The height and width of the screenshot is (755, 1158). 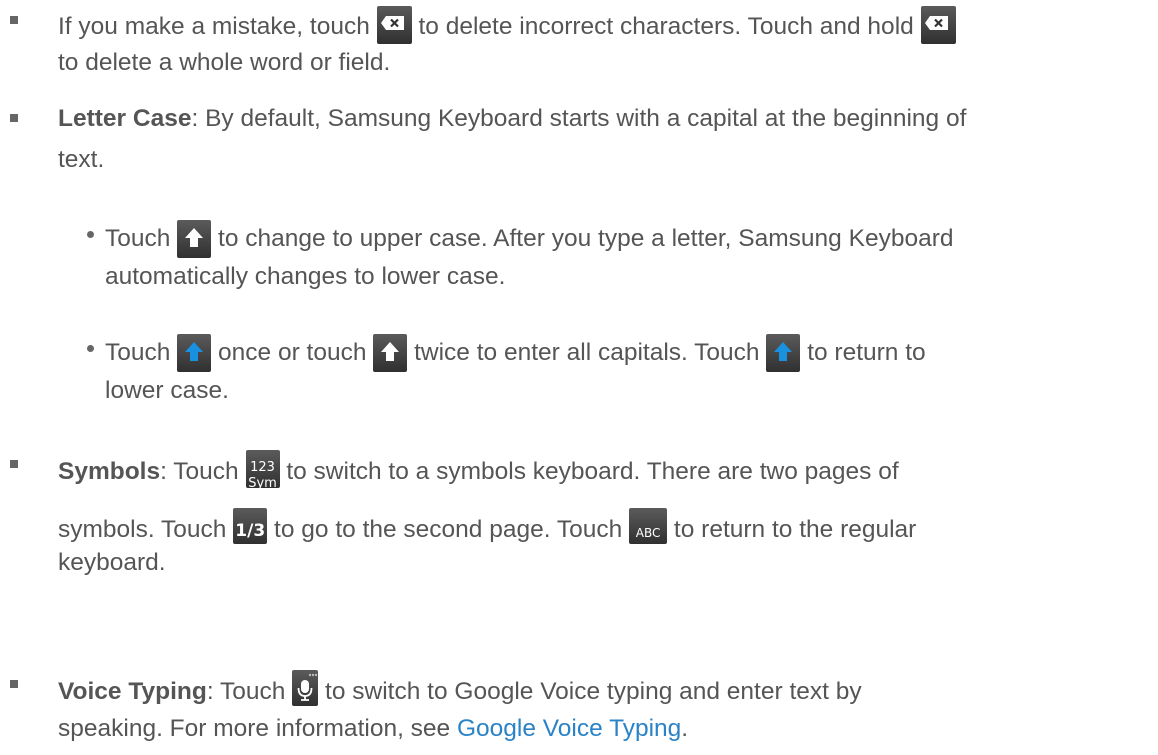 What do you see at coordinates (866, 352) in the screenshot?
I see `text: to return to` at bounding box center [866, 352].